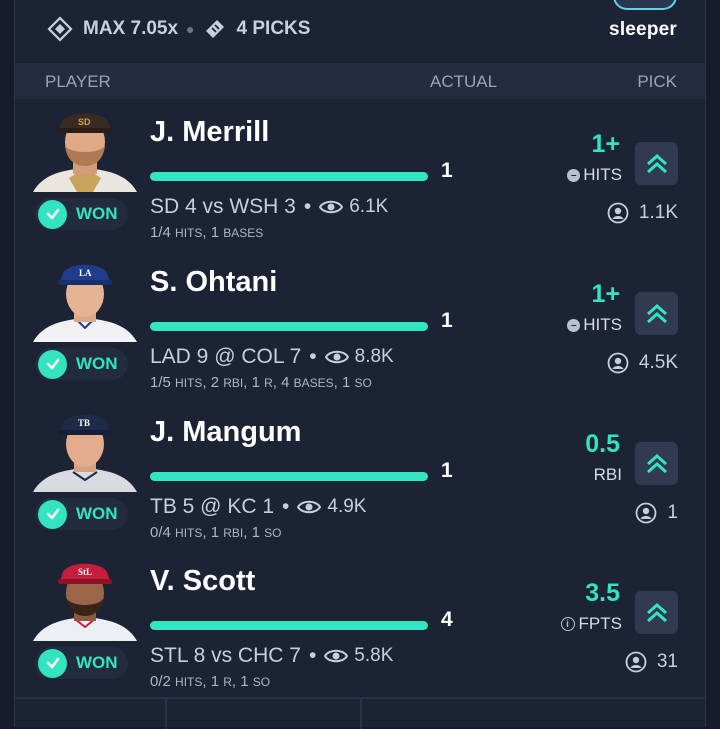  What do you see at coordinates (602, 593) in the screenshot?
I see `pick-value: 3.5` at bounding box center [602, 593].